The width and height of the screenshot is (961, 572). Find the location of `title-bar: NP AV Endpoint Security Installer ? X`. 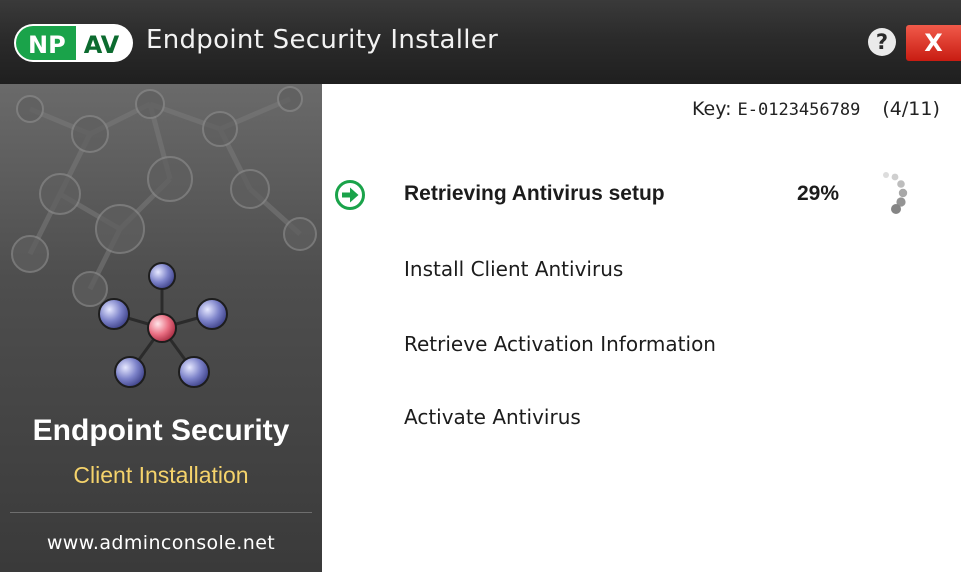

title-bar: NP AV Endpoint Security Installer ? X is located at coordinates (480, 42).